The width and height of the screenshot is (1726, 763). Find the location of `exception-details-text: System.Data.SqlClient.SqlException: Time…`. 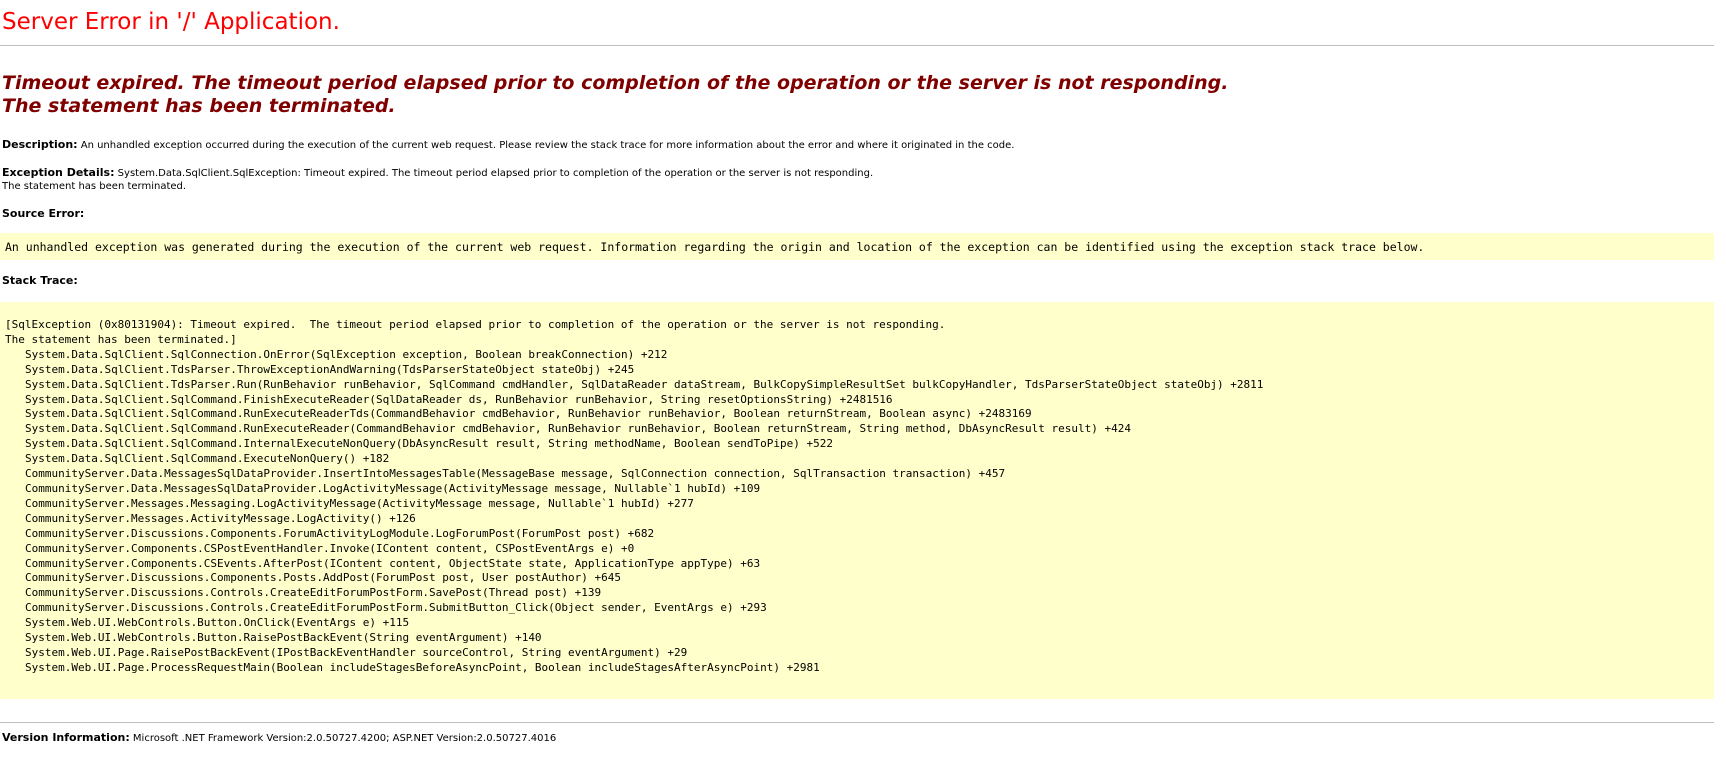

exception-details-text: System.Data.SqlClient.SqlException: Time… is located at coordinates (495, 173).